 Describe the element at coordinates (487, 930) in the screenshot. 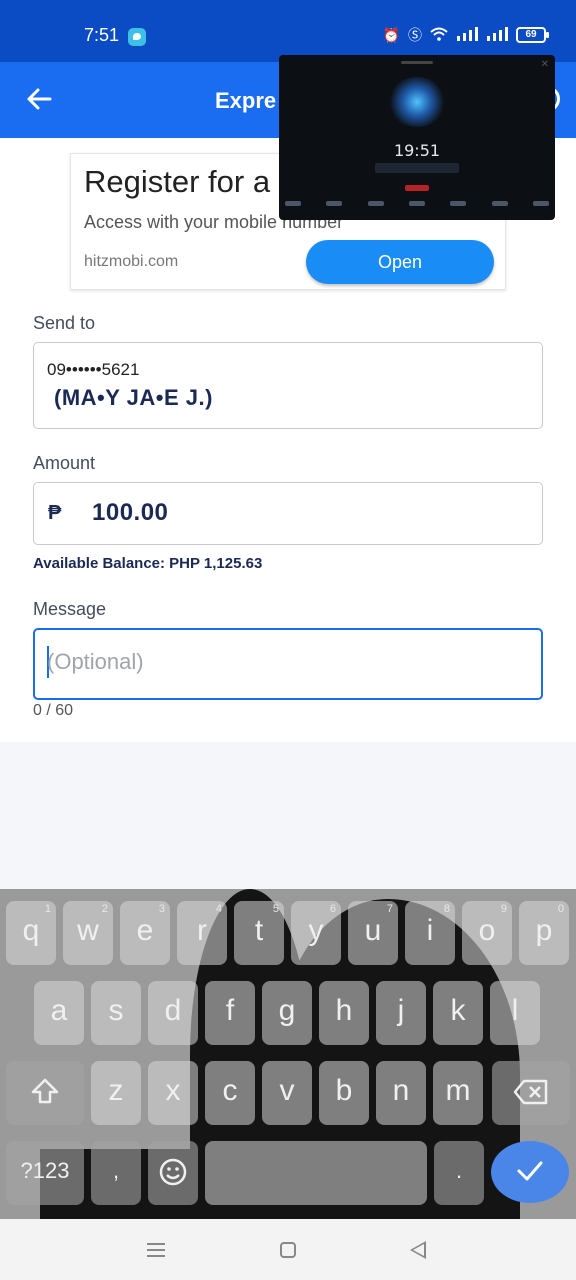

I see `key-label: o` at that location.